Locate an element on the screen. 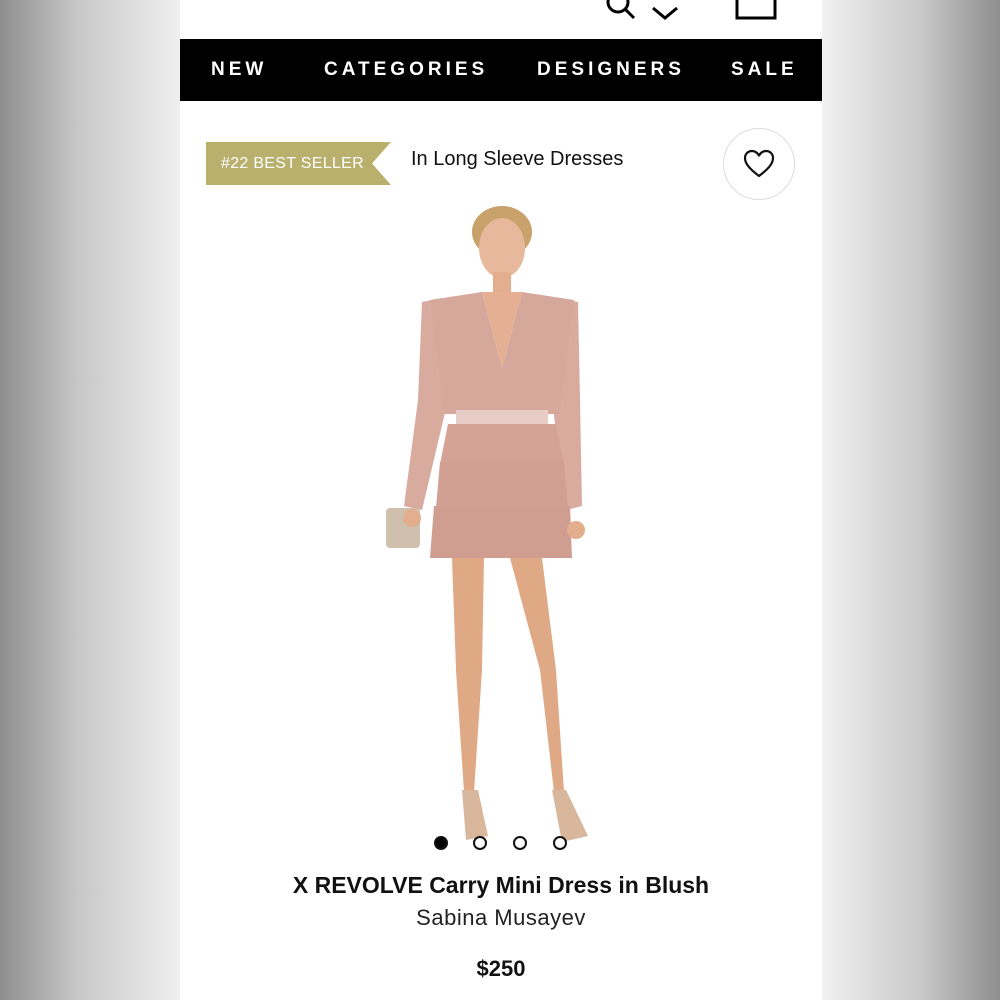 The image size is (1000, 1000). nav-item-sale: SALE is located at coordinates (764, 70).